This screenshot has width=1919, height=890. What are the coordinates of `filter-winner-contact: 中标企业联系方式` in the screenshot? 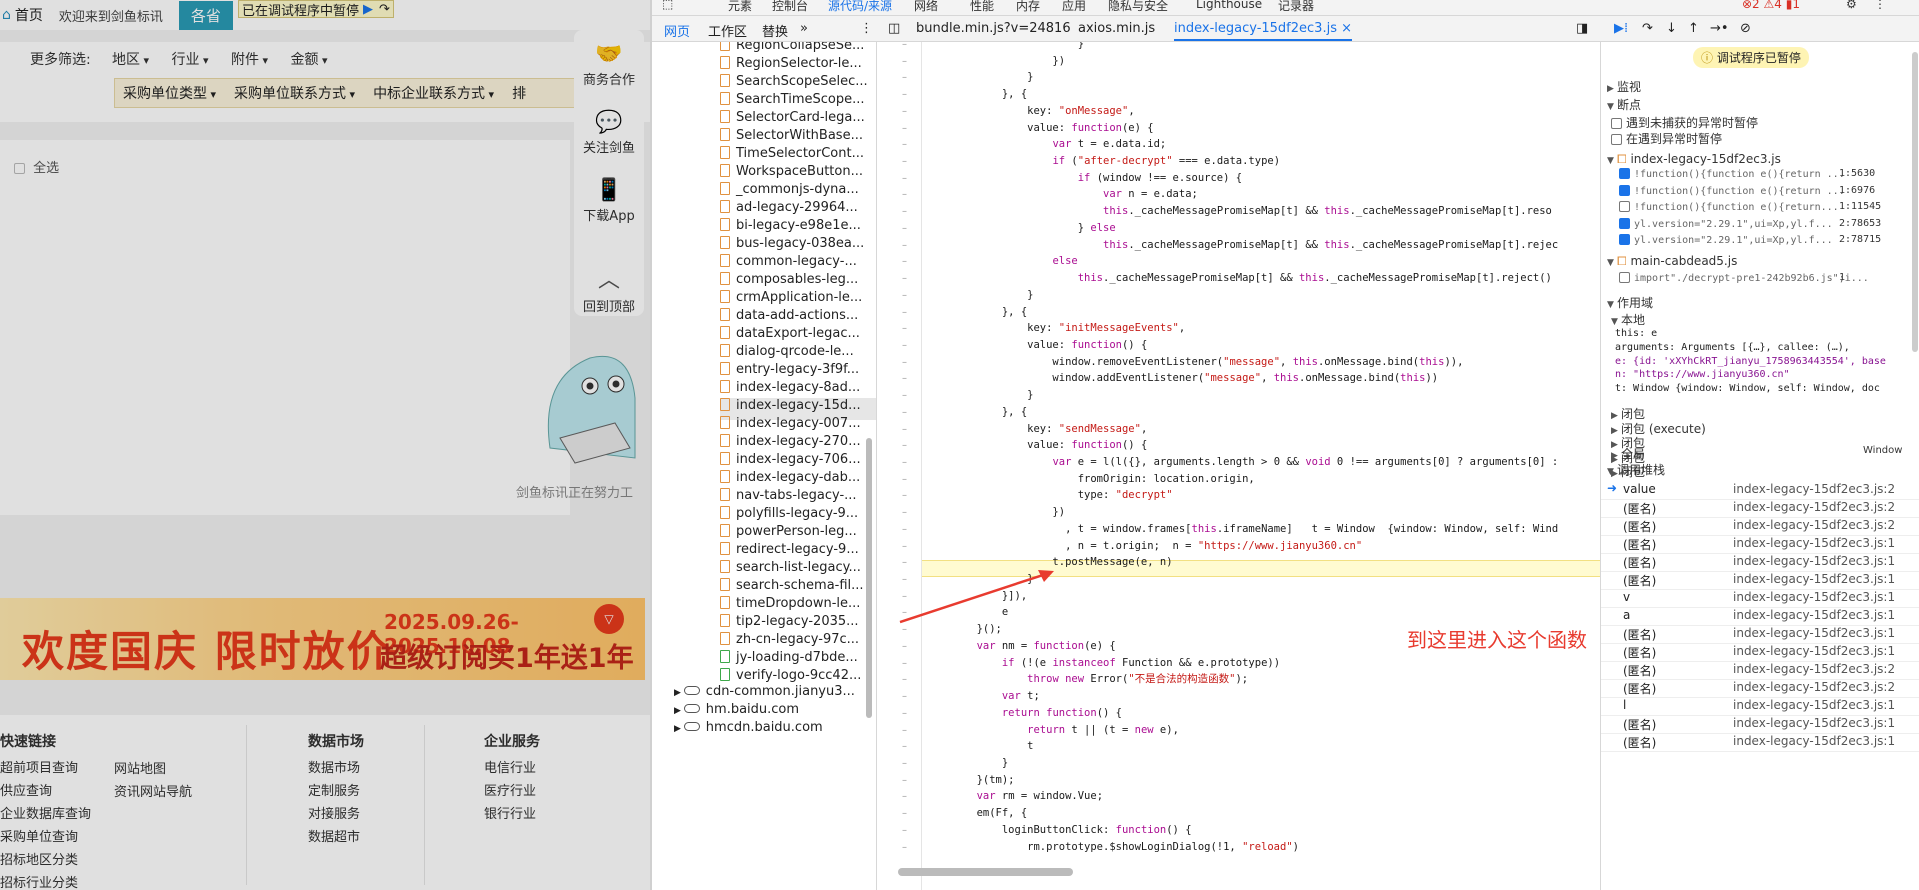 It's located at (433, 93).